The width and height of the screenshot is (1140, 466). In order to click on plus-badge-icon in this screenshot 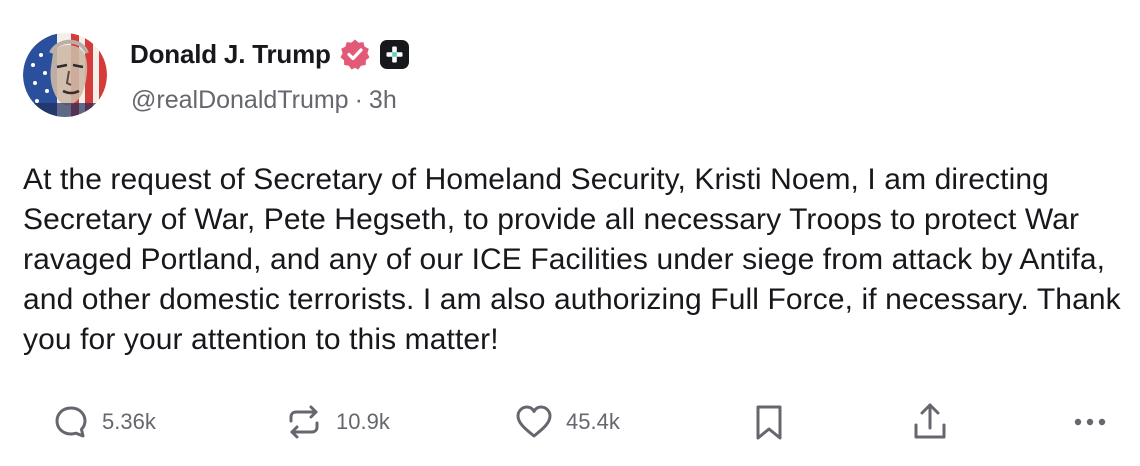, I will do `click(394, 54)`.